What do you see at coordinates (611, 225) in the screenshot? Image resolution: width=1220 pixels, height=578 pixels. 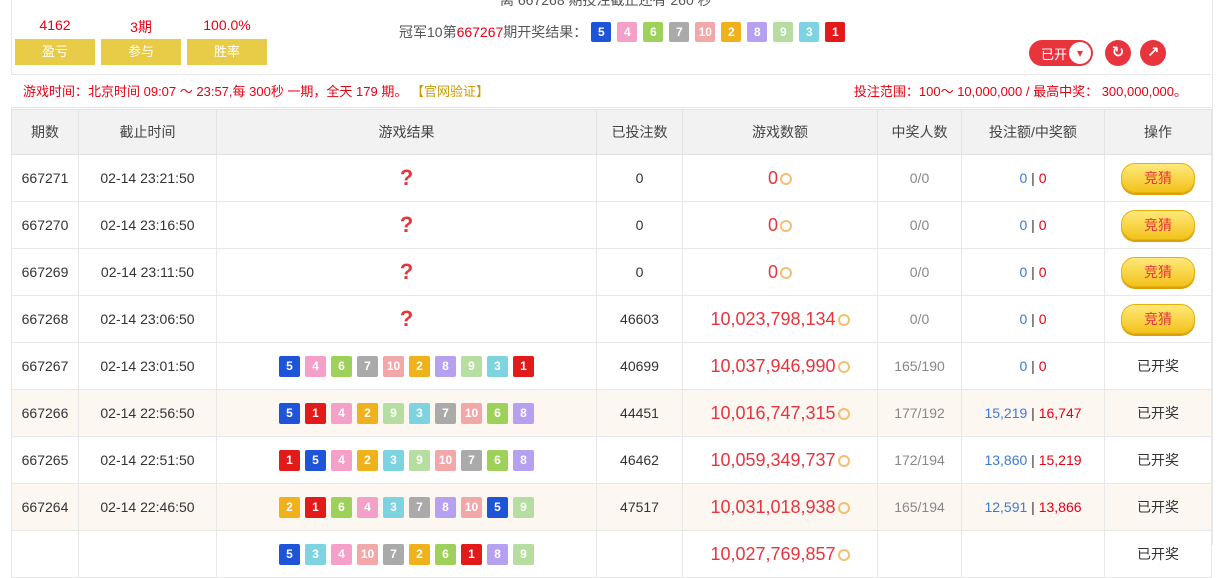 I see `table-row: 667270 02-14 23:16:50? 0 0 0/0 0 | 0 竞猜` at bounding box center [611, 225].